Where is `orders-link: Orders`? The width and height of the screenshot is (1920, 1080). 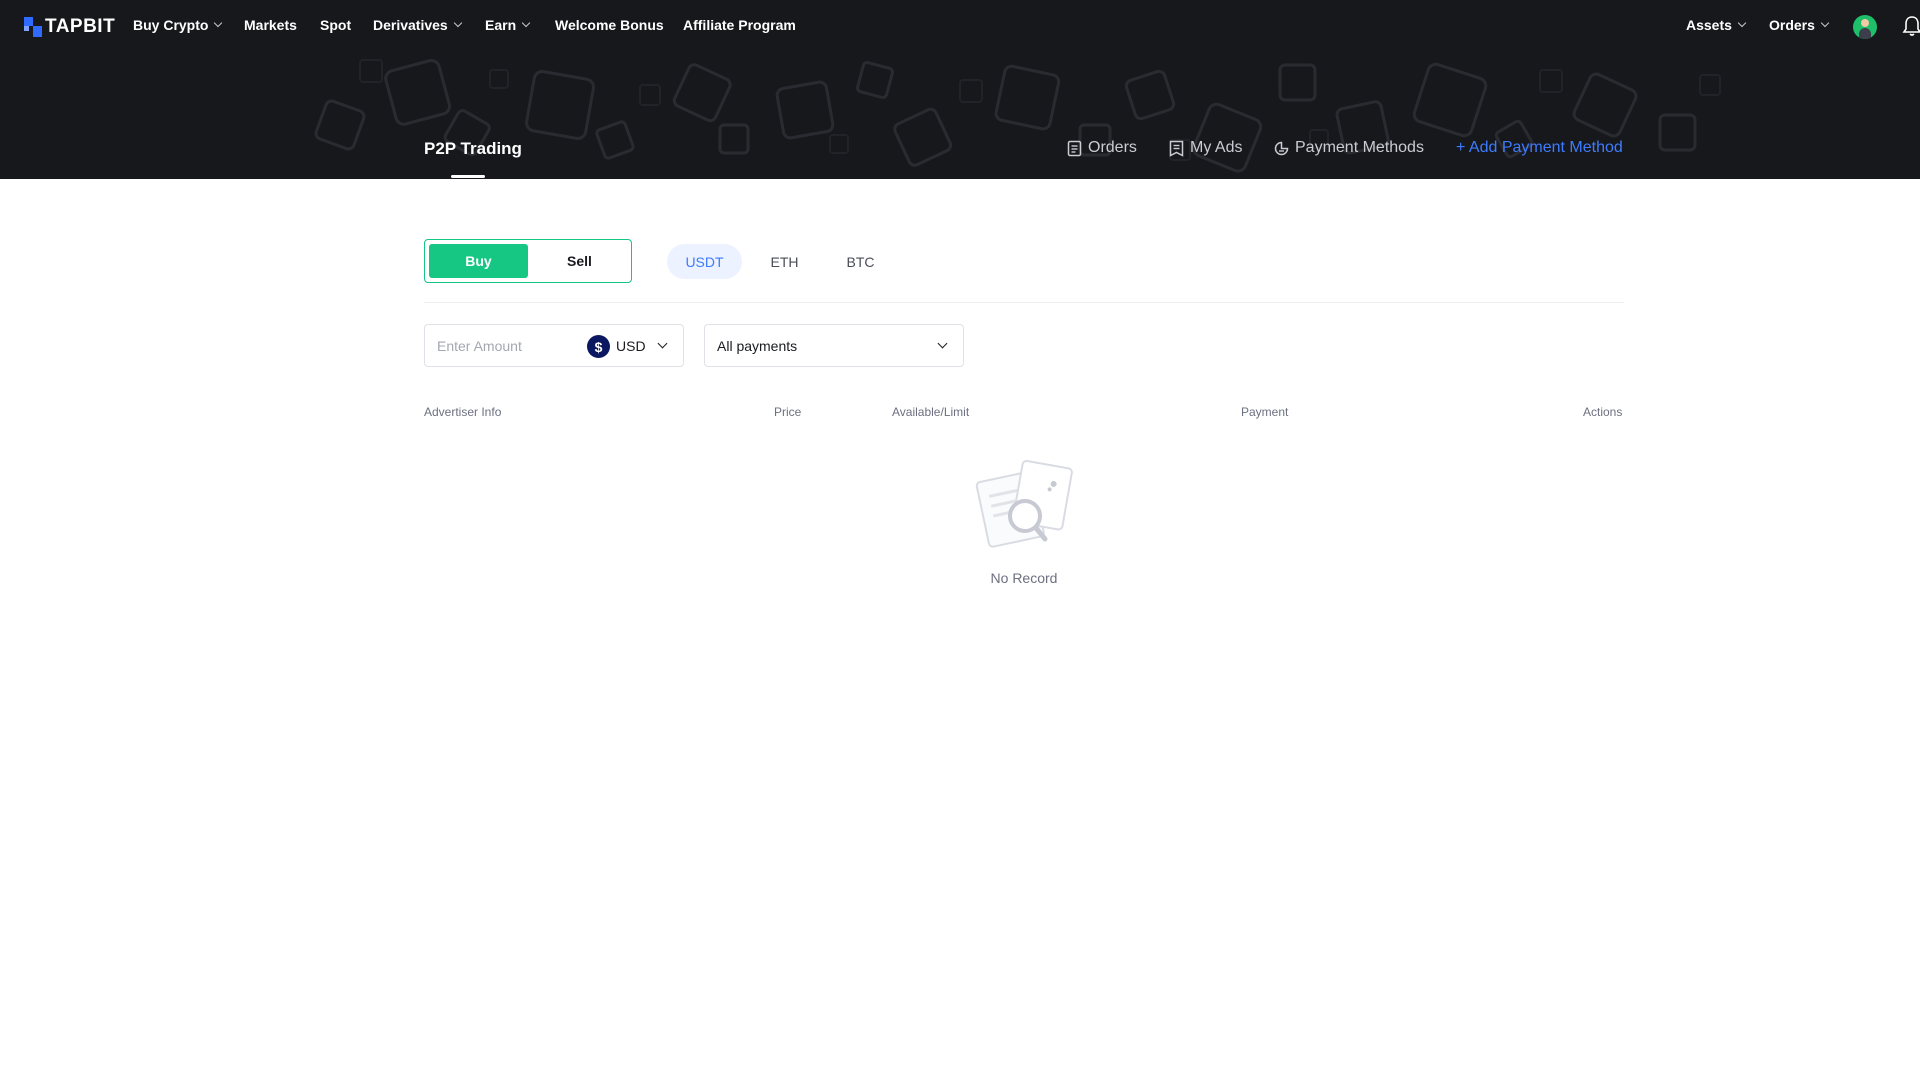
orders-link: Orders is located at coordinates (1102, 148).